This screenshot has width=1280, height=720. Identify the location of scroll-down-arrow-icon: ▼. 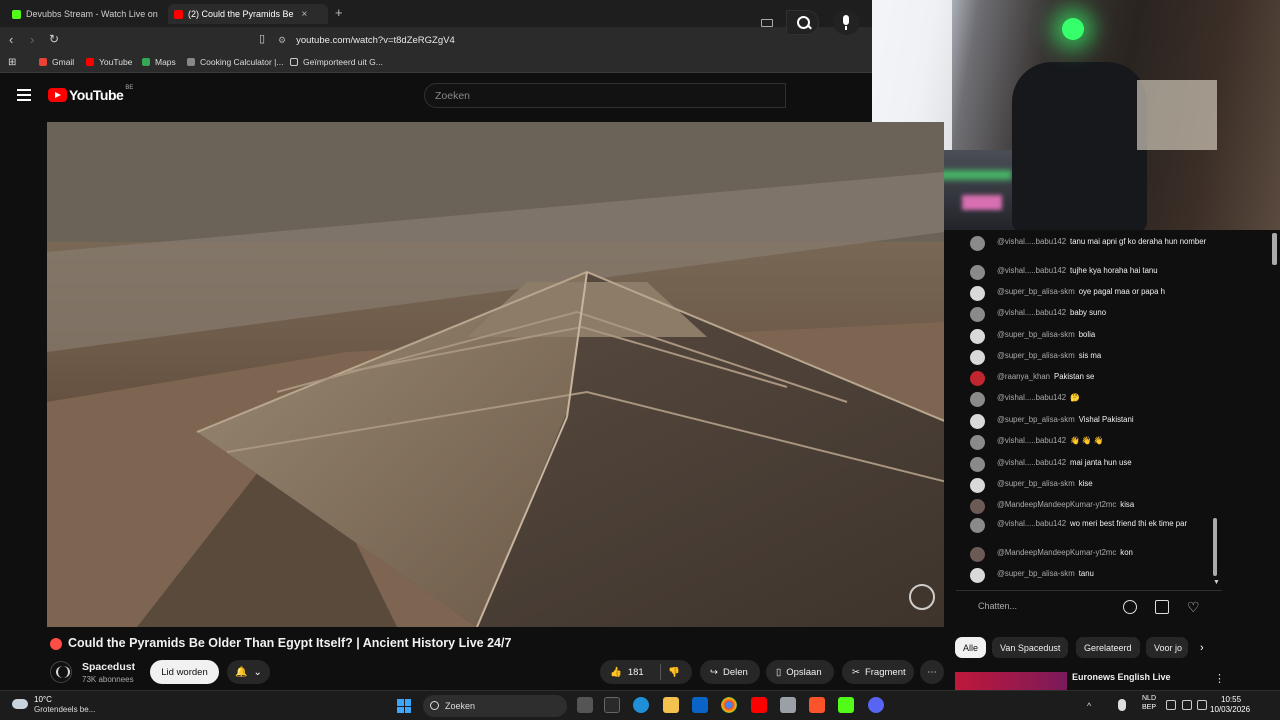
(1216, 582).